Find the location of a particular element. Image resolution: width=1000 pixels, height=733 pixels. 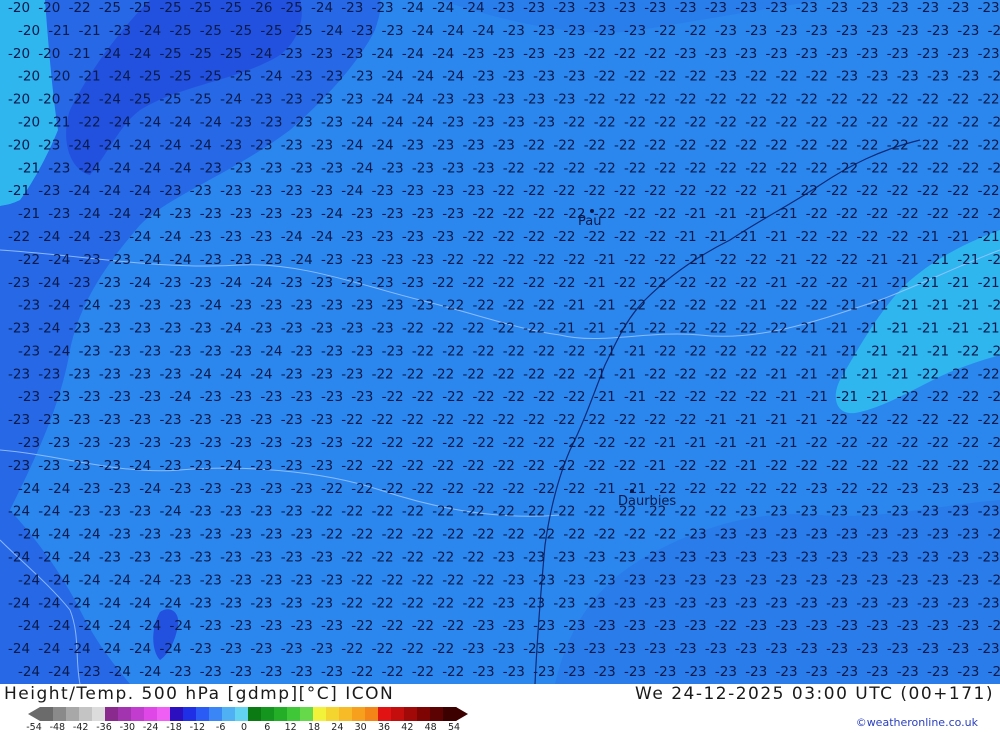

temperature-label: -25 is located at coordinates (201, 8).